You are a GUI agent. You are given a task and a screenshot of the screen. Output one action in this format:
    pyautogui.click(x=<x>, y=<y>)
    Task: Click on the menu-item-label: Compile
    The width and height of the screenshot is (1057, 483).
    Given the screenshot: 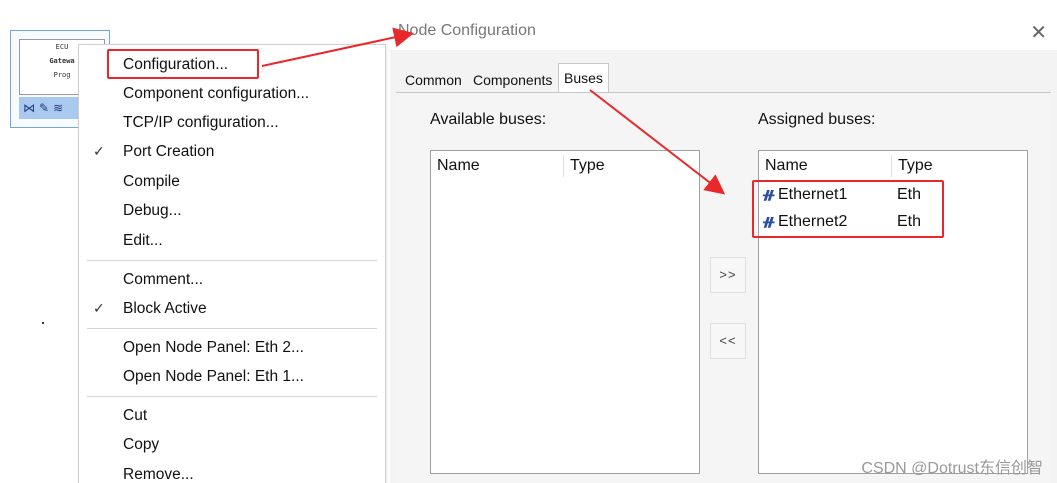 What is the action you would take?
    pyautogui.click(x=151, y=181)
    